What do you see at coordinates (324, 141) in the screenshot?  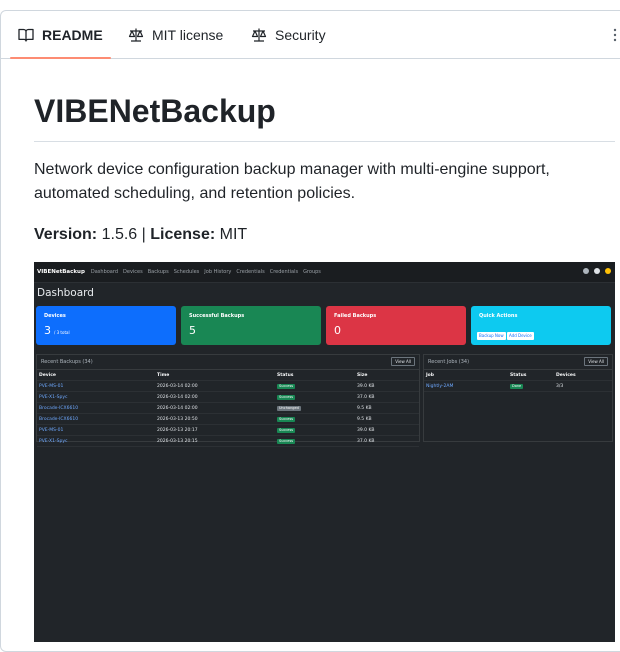 I see `title-divider` at bounding box center [324, 141].